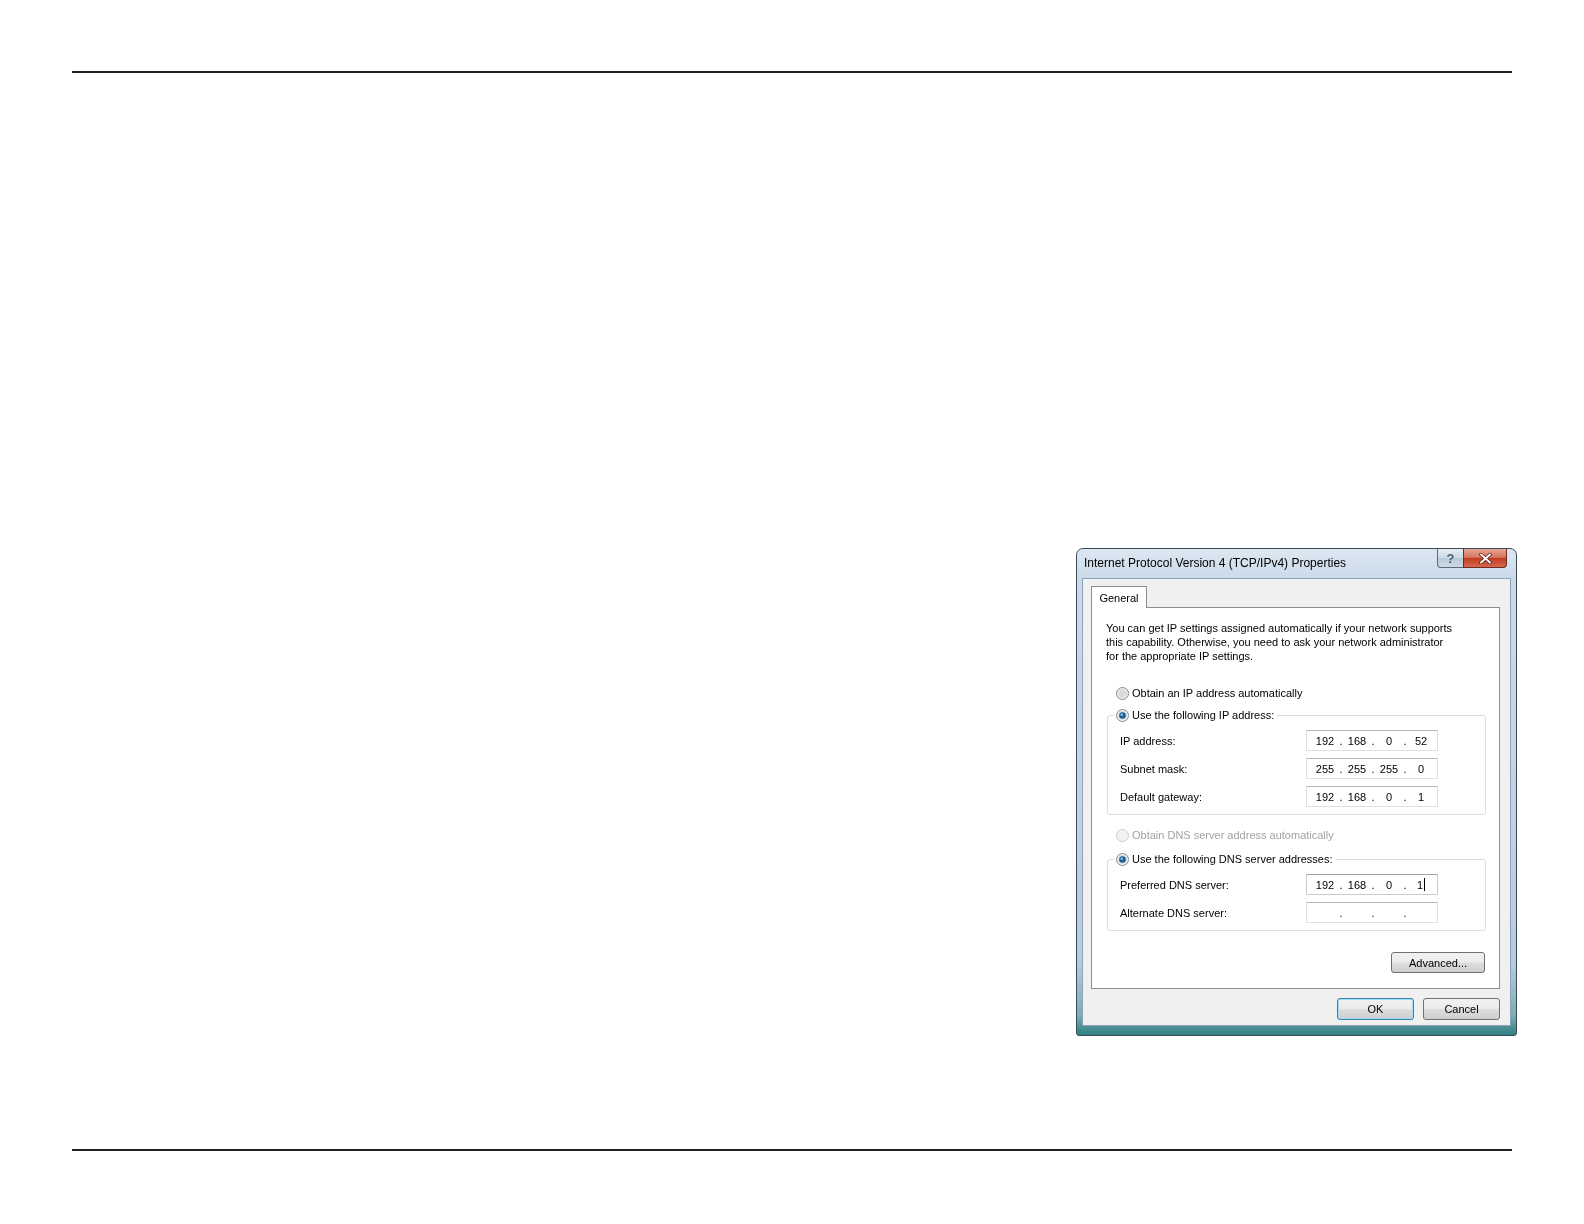 The width and height of the screenshot is (1584, 1224). What do you see at coordinates (1372, 912) in the screenshot?
I see `ip-address-field: . . .` at bounding box center [1372, 912].